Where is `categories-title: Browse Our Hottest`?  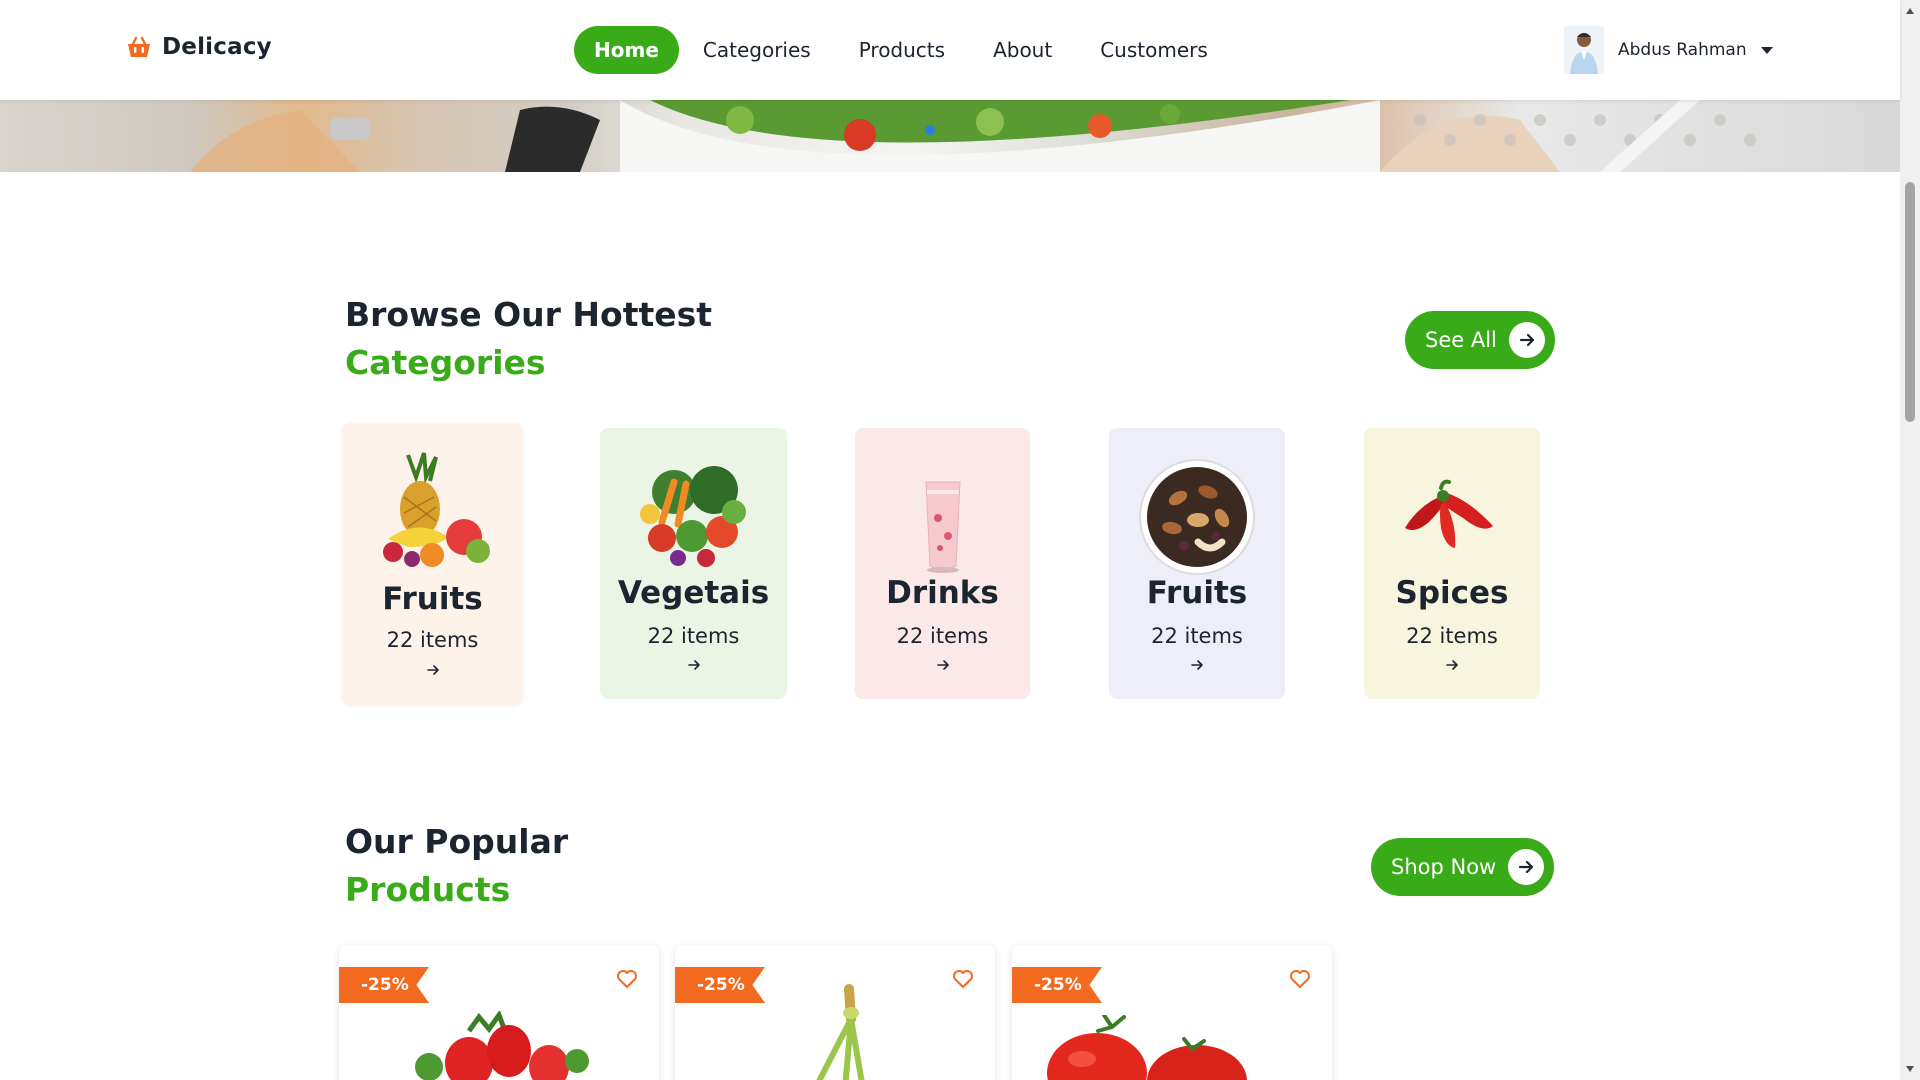
categories-title: Browse Our Hottest is located at coordinates (529, 314).